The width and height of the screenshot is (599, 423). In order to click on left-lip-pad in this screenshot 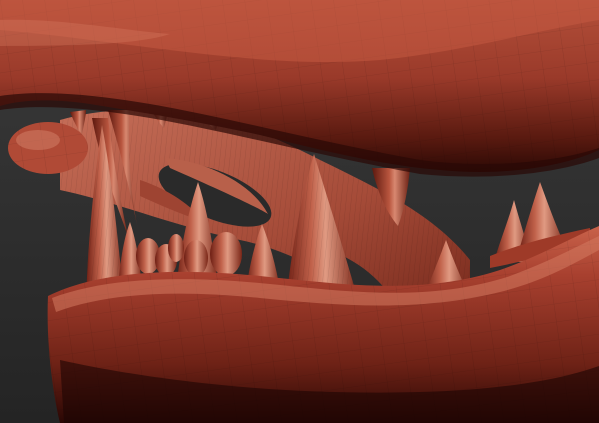, I will do `click(48, 148)`.